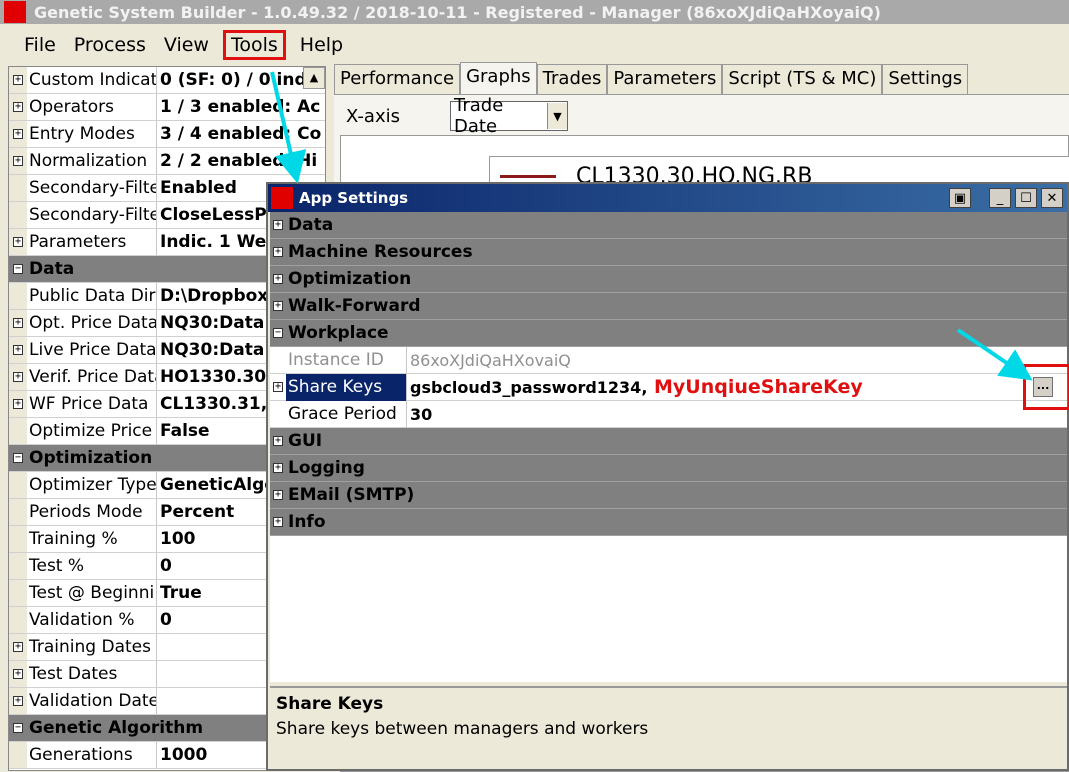  Describe the element at coordinates (1052, 198) in the screenshot. I see `close-icon: ✕` at that location.